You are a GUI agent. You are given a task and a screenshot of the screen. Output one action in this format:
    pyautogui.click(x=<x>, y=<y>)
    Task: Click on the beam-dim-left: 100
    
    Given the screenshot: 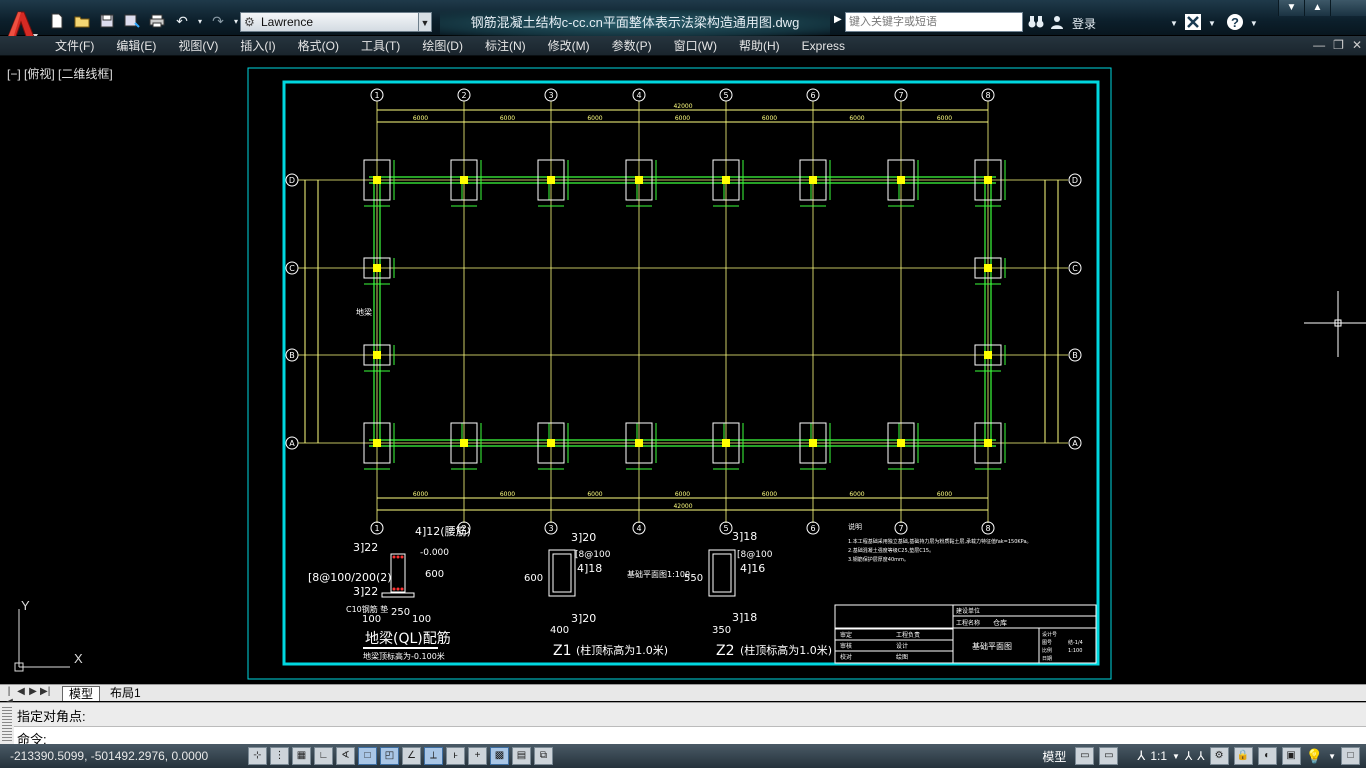 What is the action you would take?
    pyautogui.click(x=371, y=619)
    